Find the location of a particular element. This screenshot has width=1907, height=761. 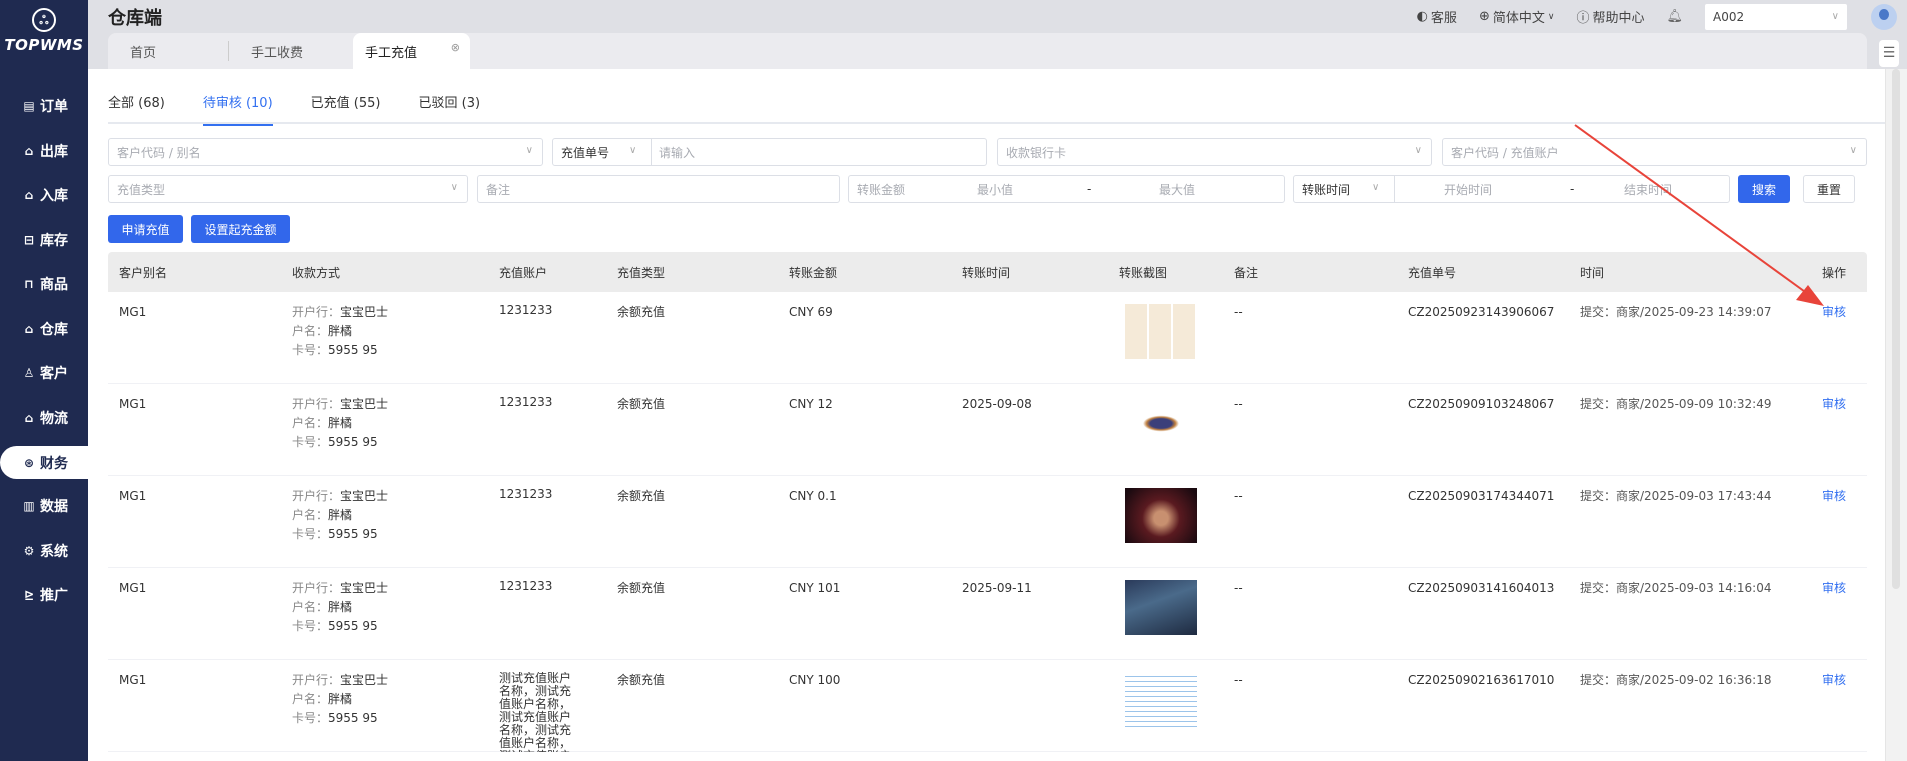

notification-bell: 🔔︎ is located at coordinates (1674, 16).